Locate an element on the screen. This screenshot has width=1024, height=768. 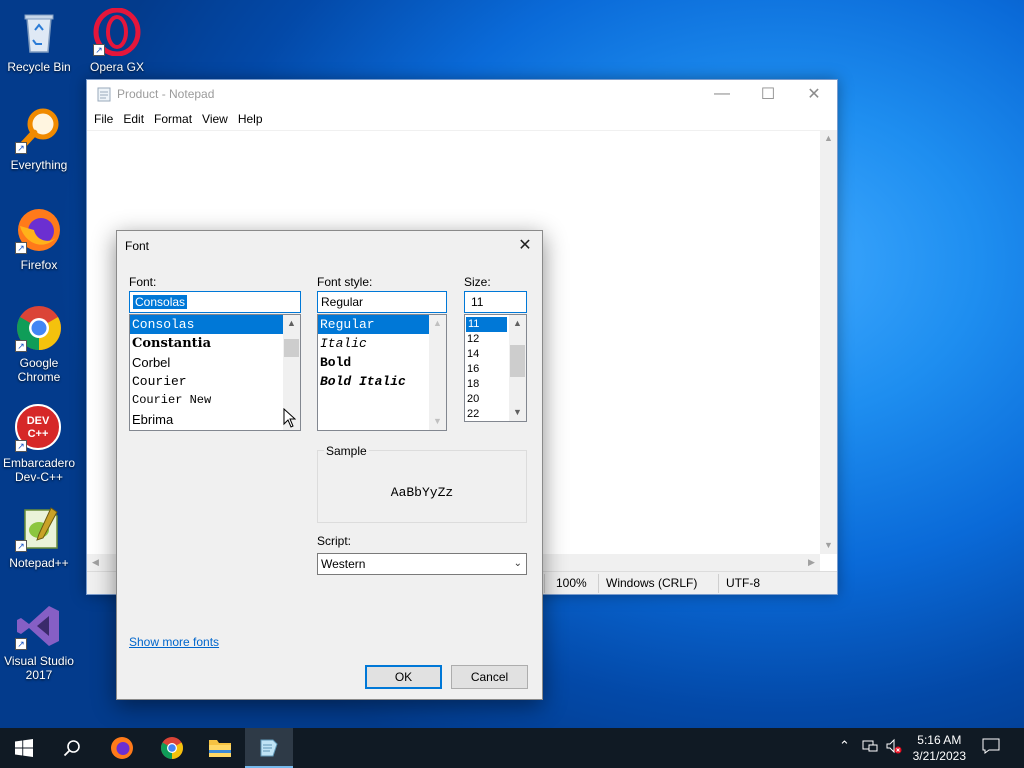
menu-file: File is located at coordinates (103, 119).